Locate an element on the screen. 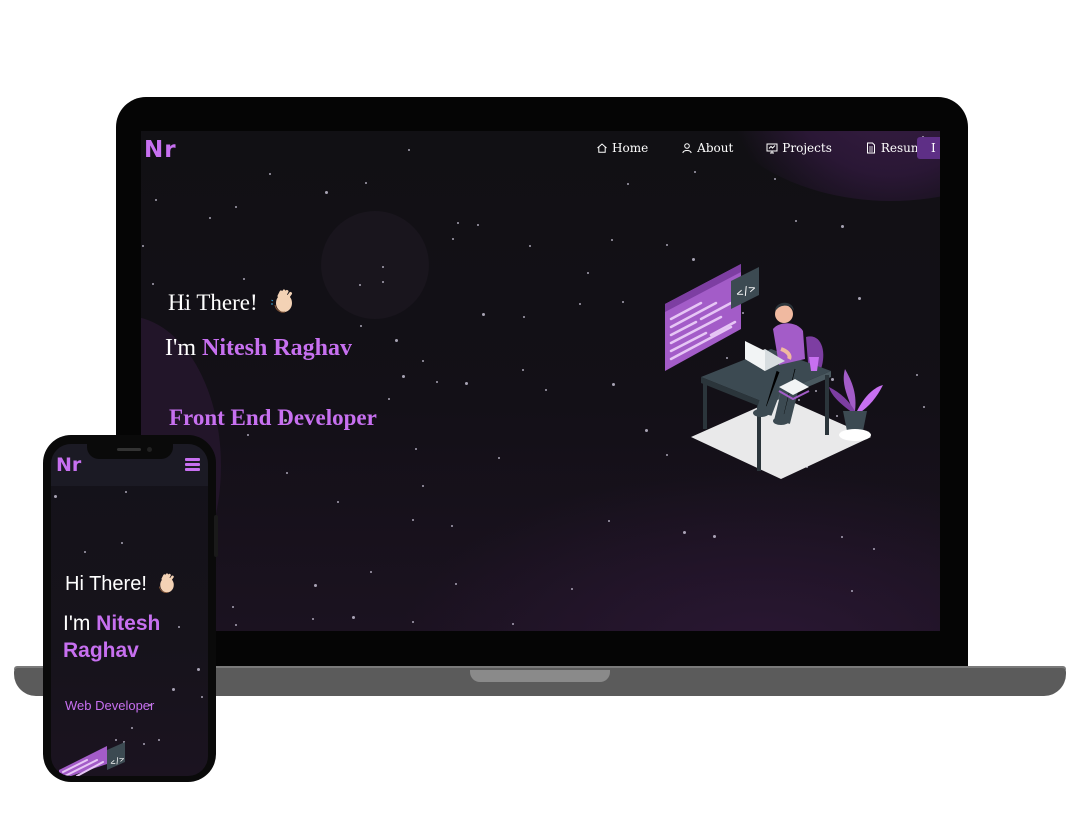 The image size is (1074, 839). phone-intro-prefix: I'm is located at coordinates (80, 623).